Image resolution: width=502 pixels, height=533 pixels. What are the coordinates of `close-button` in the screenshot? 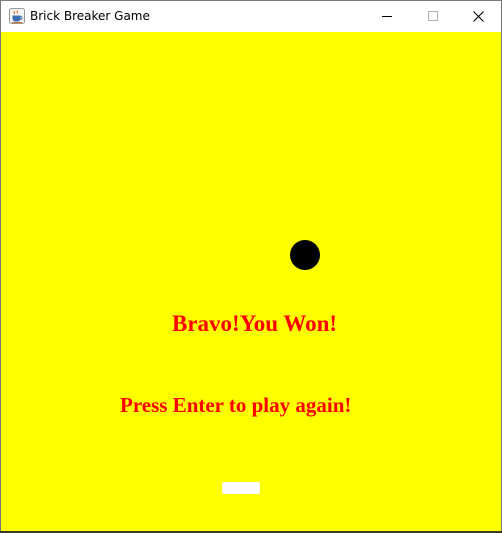 It's located at (478, 16).